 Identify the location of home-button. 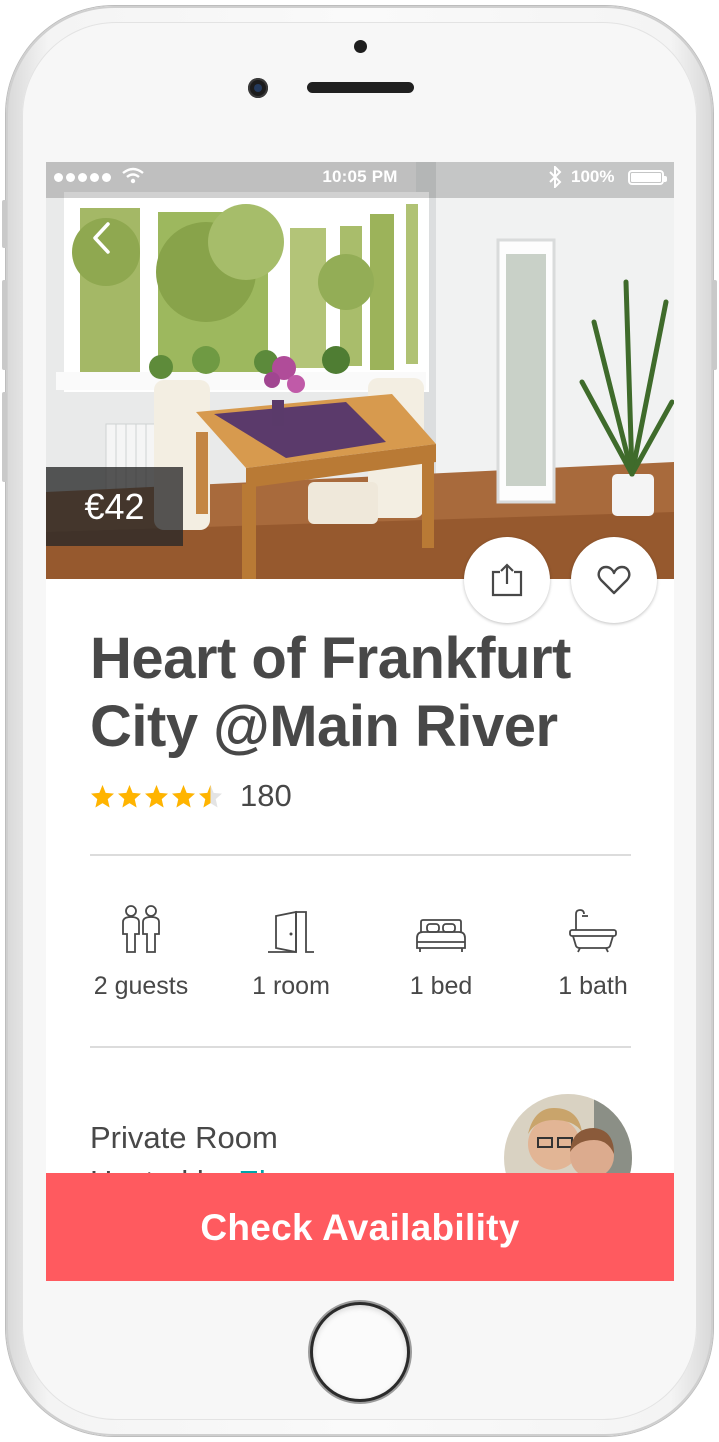
(360, 1352).